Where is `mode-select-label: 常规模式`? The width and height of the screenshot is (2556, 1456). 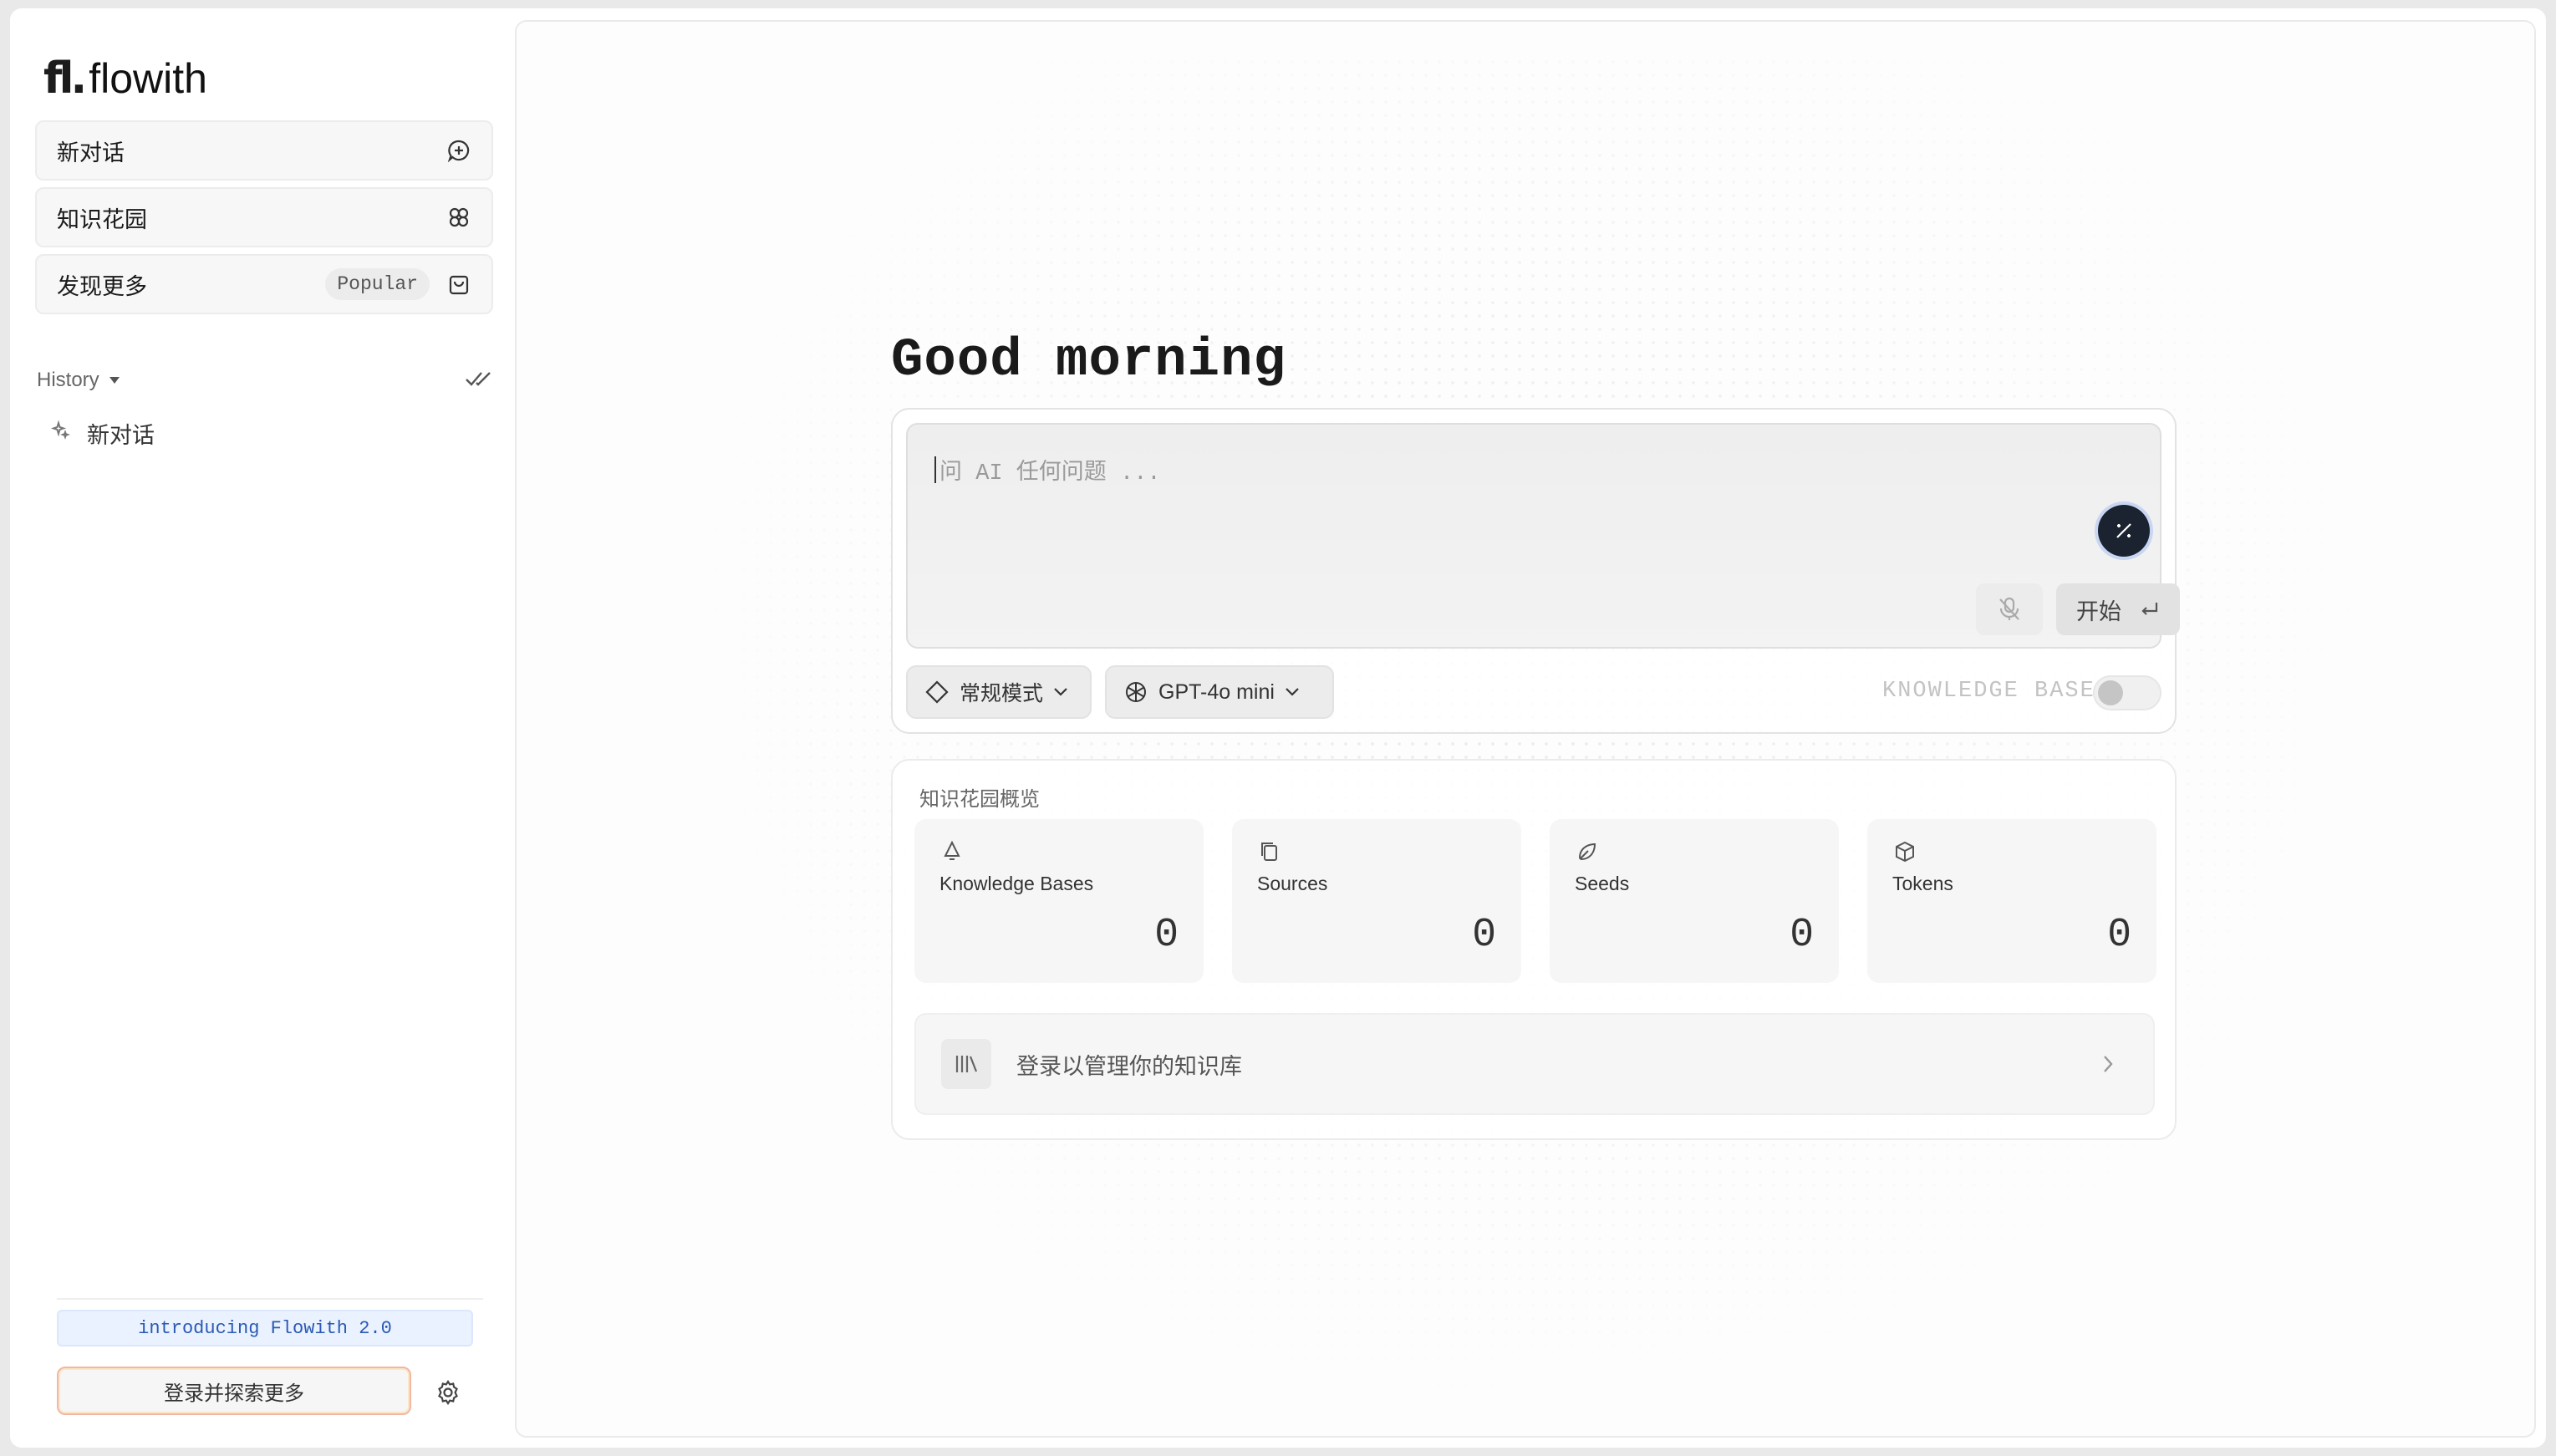
mode-select-label: 常规模式 is located at coordinates (1002, 693).